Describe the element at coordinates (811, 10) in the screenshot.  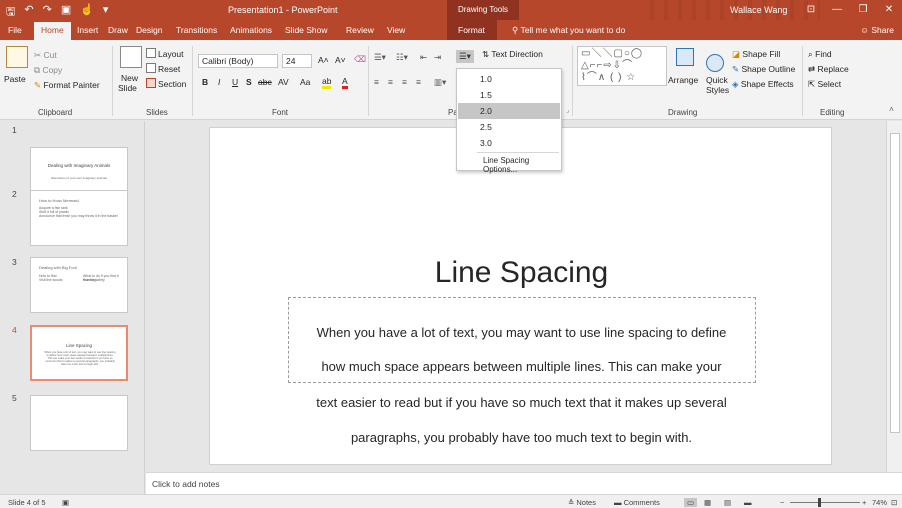
I see `ribbon-display-icon: ⊡` at that location.